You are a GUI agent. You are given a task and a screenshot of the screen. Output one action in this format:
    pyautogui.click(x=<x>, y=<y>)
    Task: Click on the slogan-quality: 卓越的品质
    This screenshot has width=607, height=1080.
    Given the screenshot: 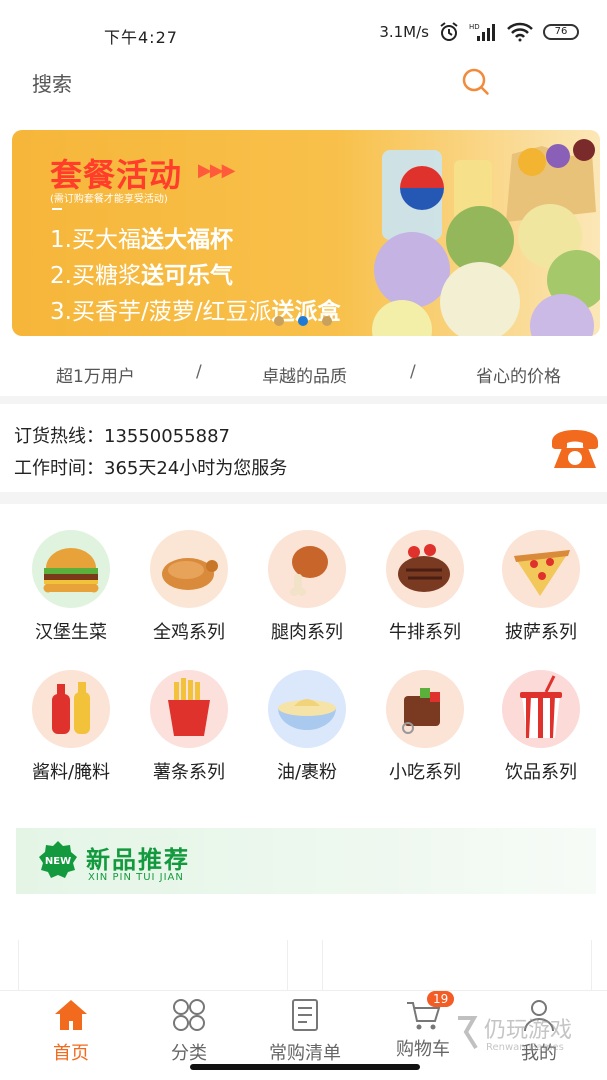 What is the action you would take?
    pyautogui.click(x=304, y=377)
    